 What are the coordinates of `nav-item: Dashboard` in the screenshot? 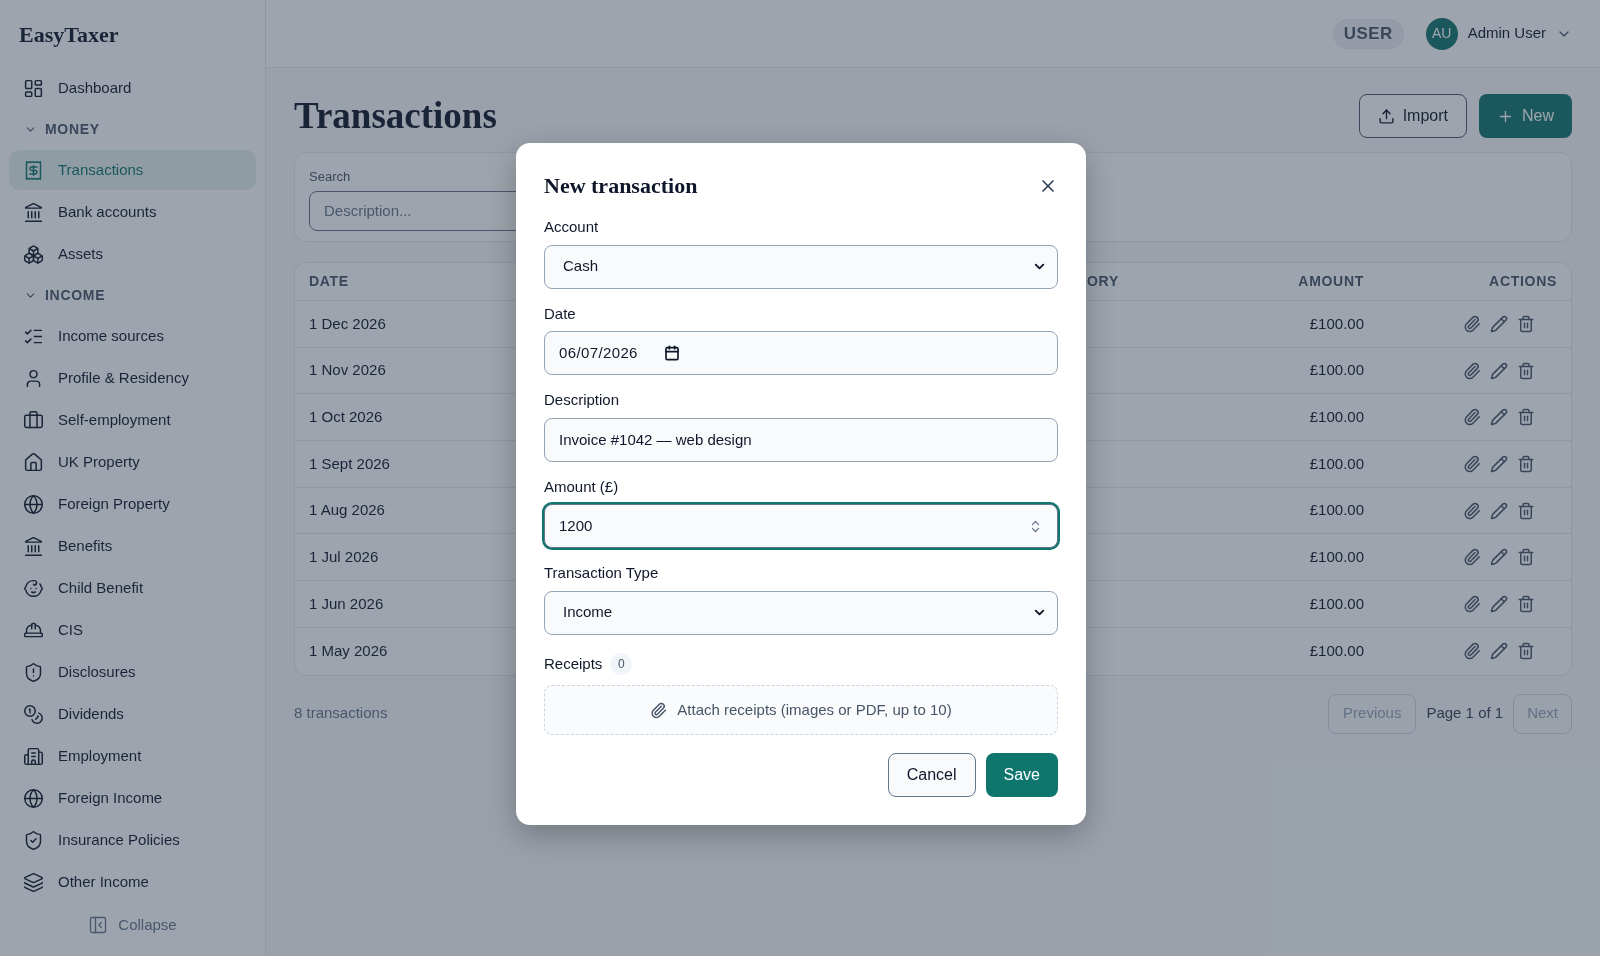 It's located at (132, 88).